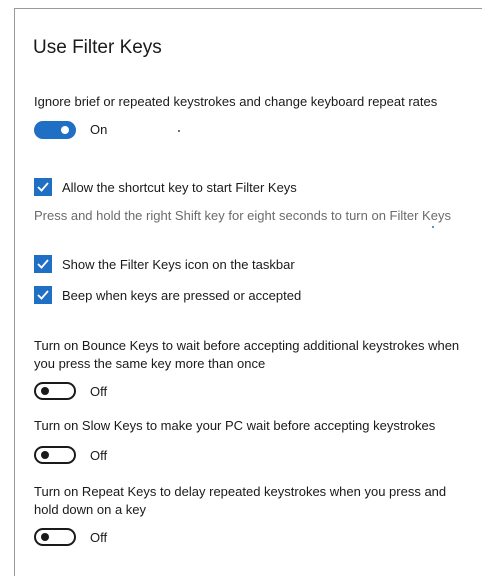 The width and height of the screenshot is (484, 578). I want to click on beep-checkbox, so click(43, 295).